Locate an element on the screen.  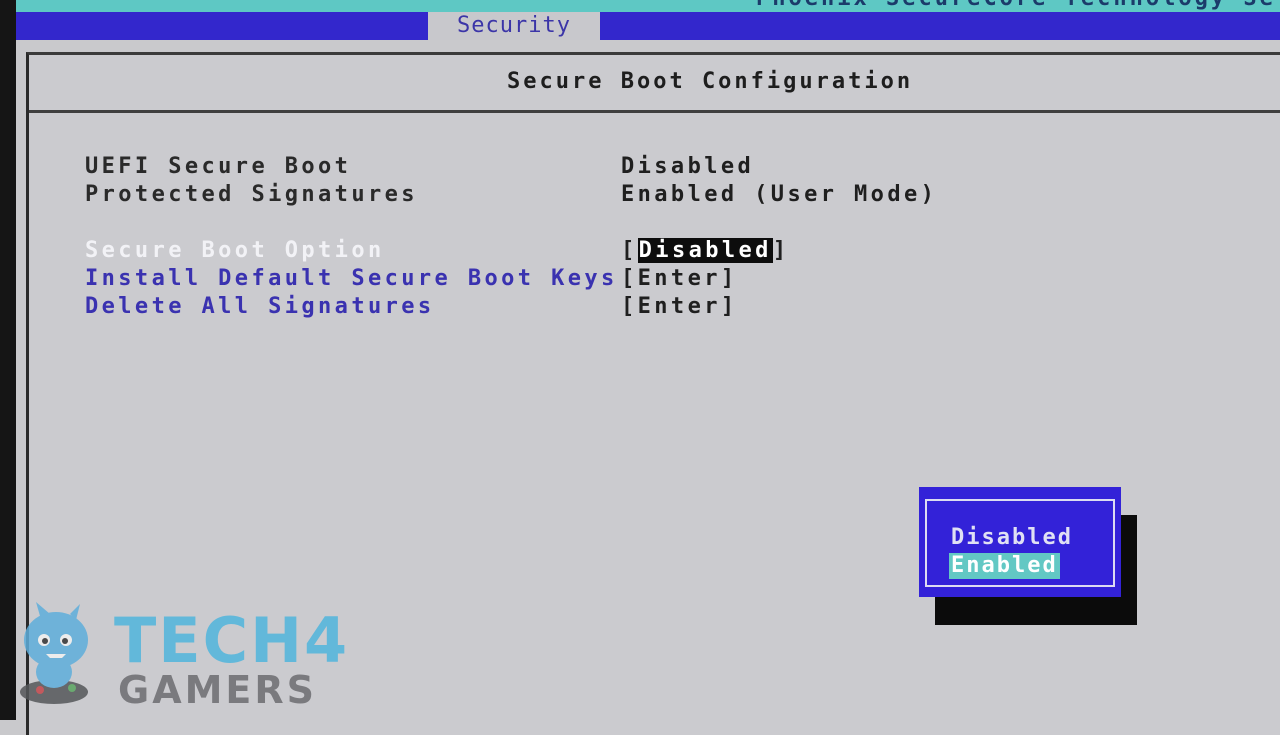
info-row-uefi-secure-boot: UEFI Secure Boot Disabled is located at coordinates (418, 166).